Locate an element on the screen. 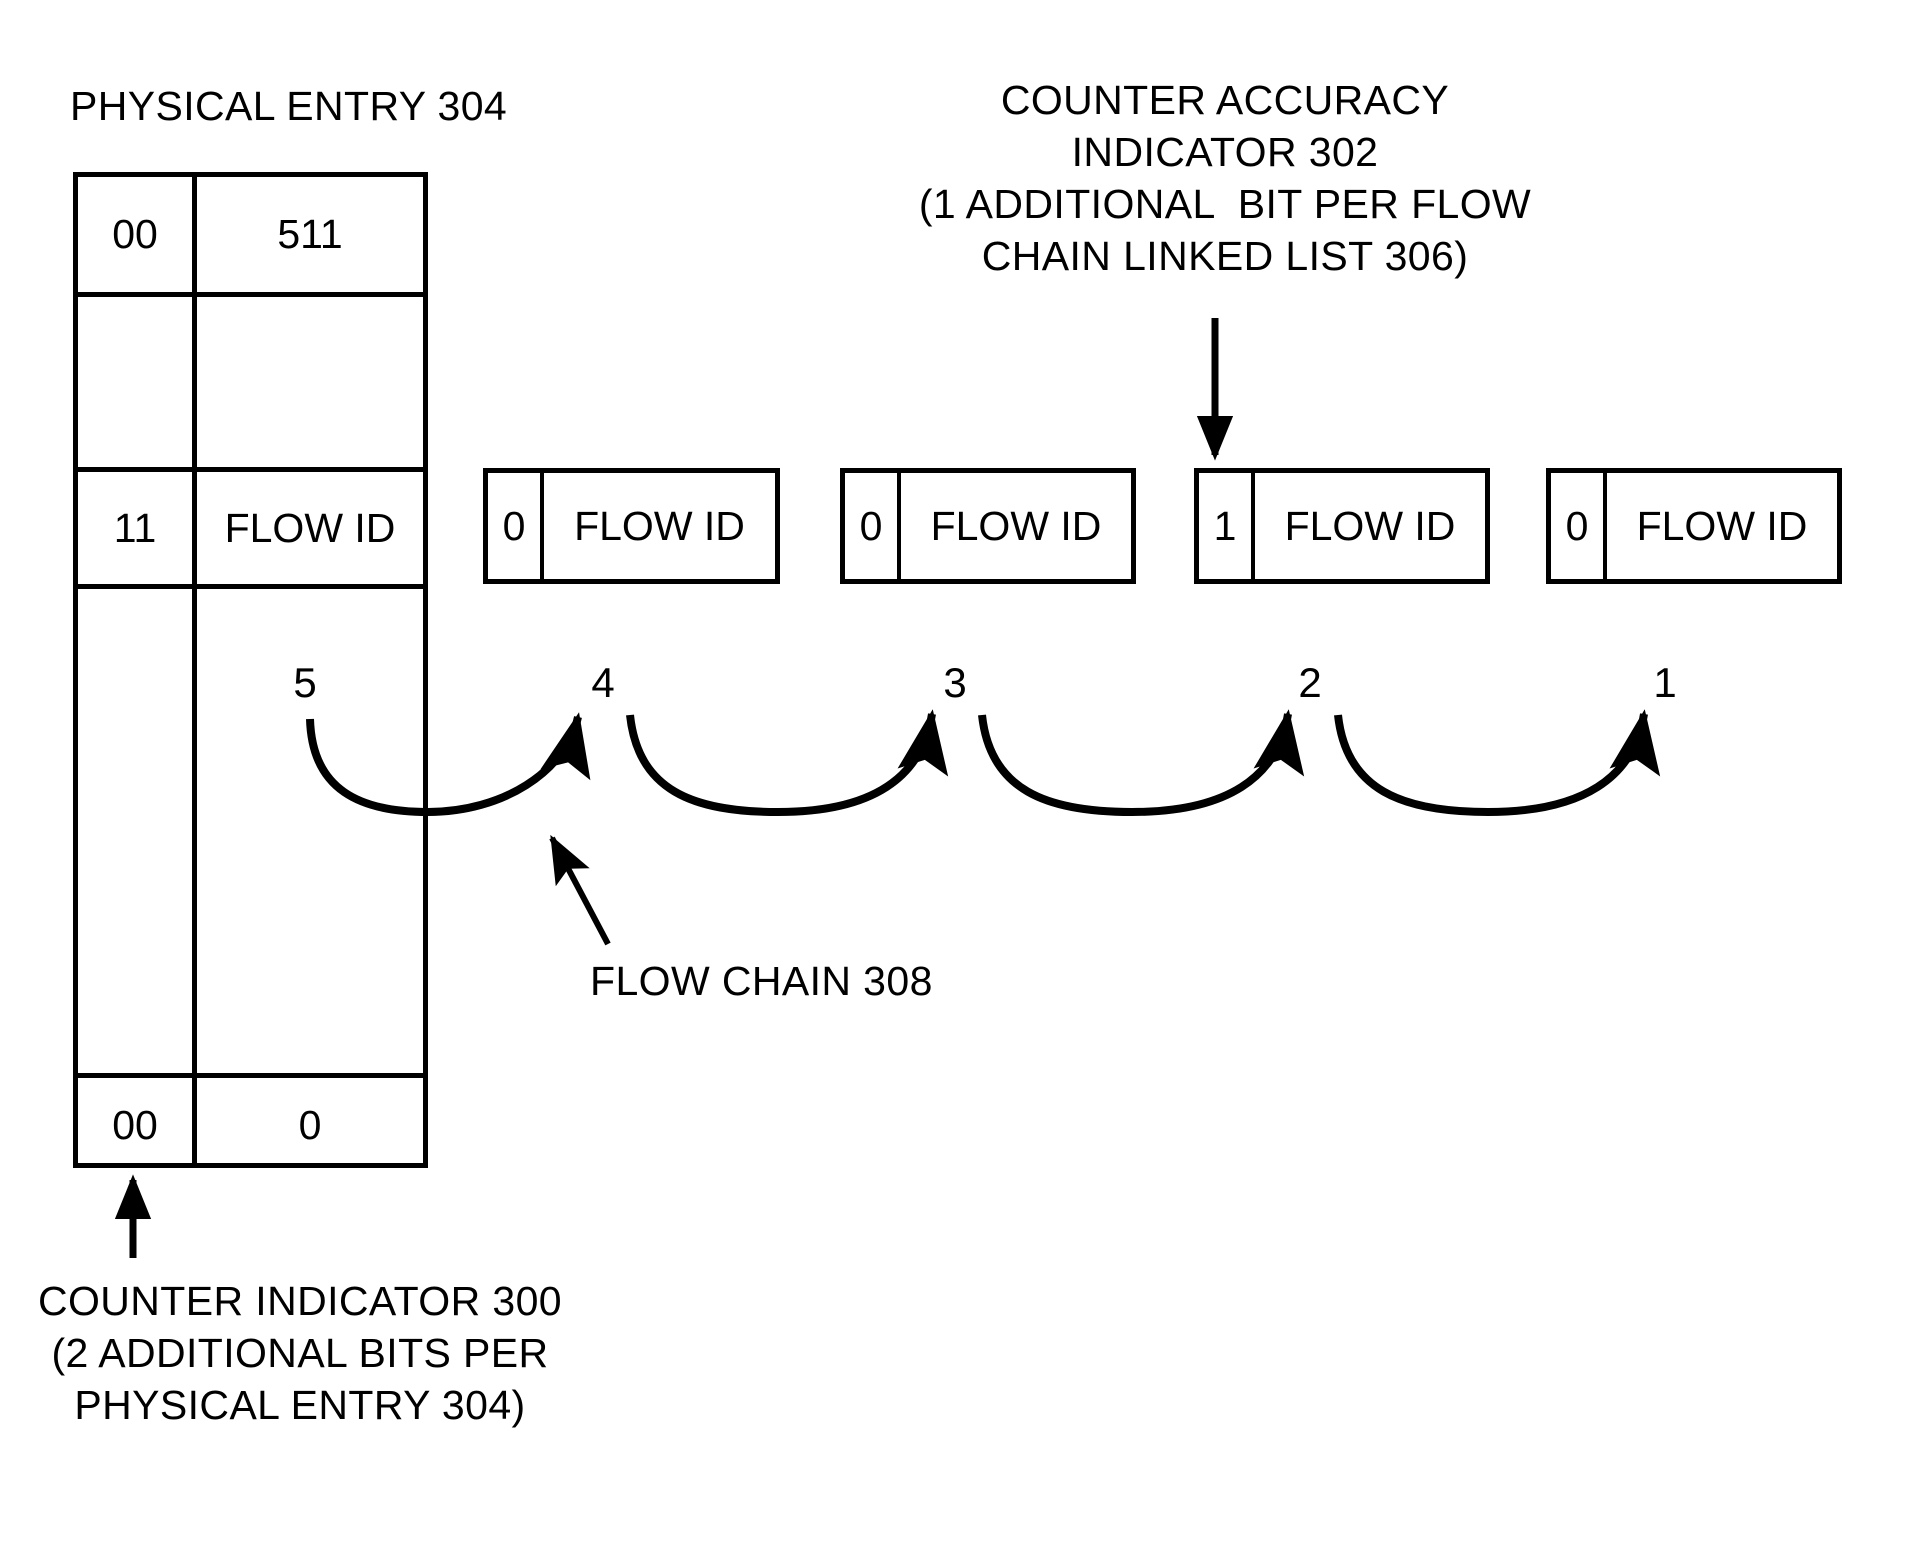 This screenshot has width=1932, height=1553. entry-value: 511 is located at coordinates (310, 234).